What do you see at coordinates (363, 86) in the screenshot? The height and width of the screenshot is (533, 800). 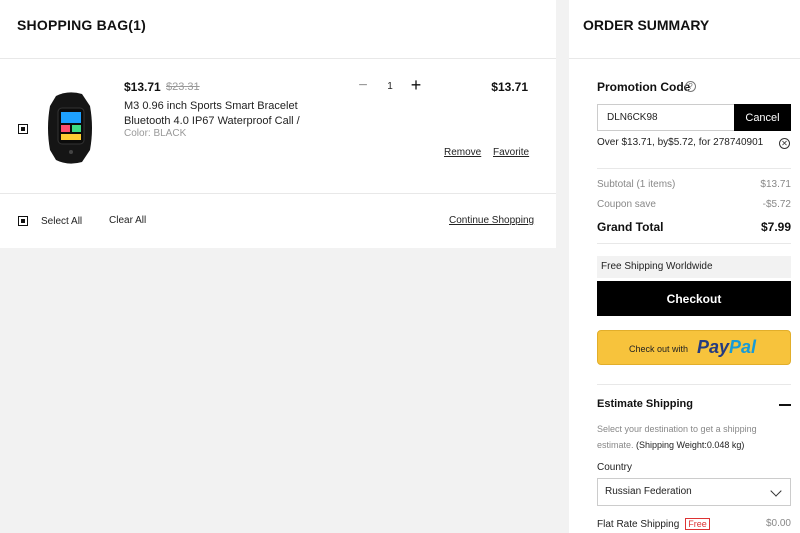 I see `minus-icon: −` at bounding box center [363, 86].